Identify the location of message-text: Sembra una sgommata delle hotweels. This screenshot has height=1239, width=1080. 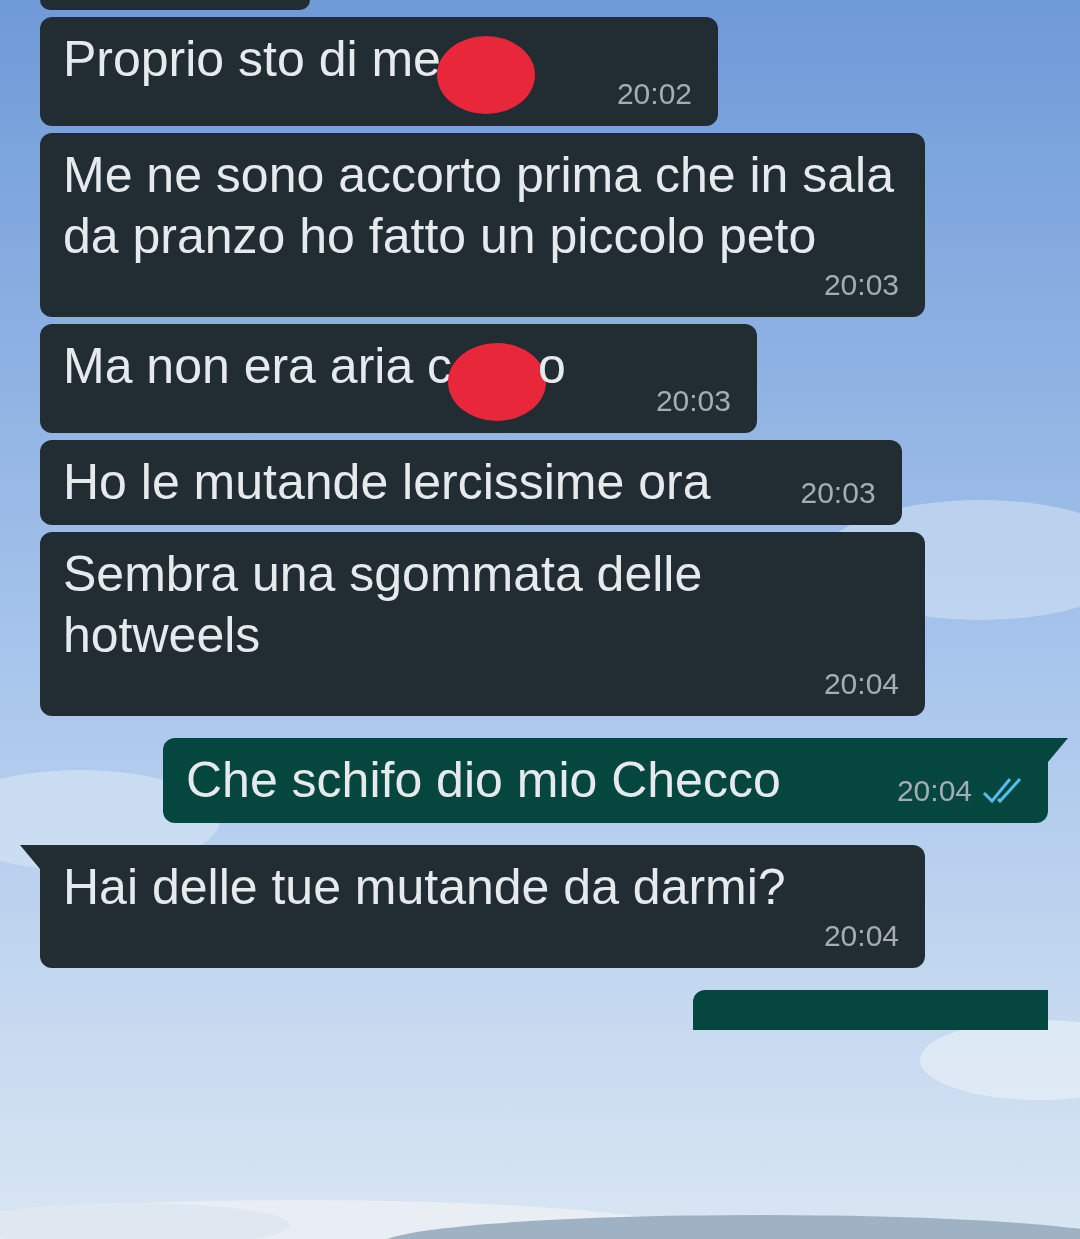
(383, 604).